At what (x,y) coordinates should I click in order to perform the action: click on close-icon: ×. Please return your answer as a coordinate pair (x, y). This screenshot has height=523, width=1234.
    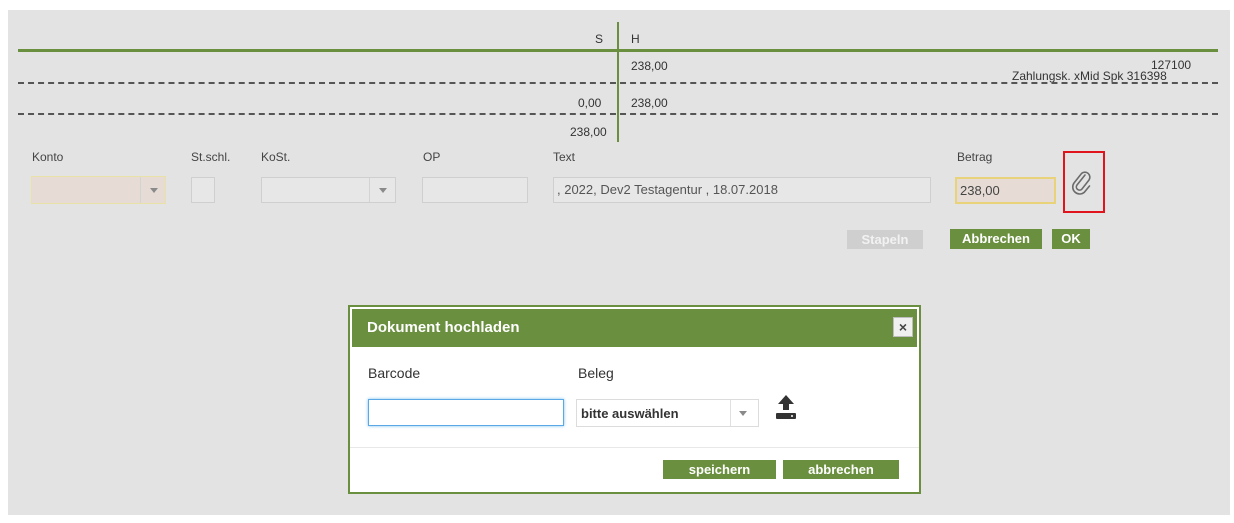
    Looking at the image, I should click on (903, 327).